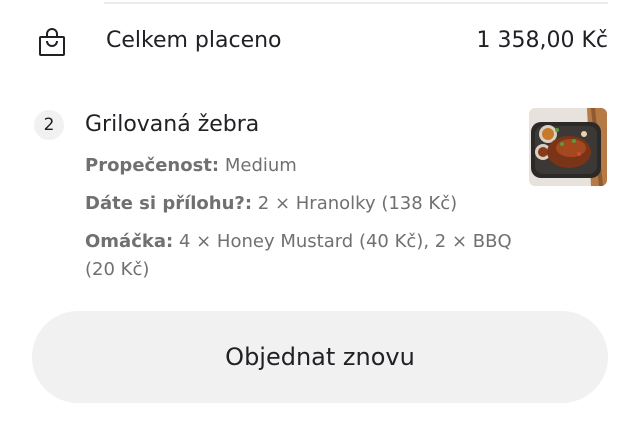  I want to click on option-label: Omáčka:, so click(129, 241).